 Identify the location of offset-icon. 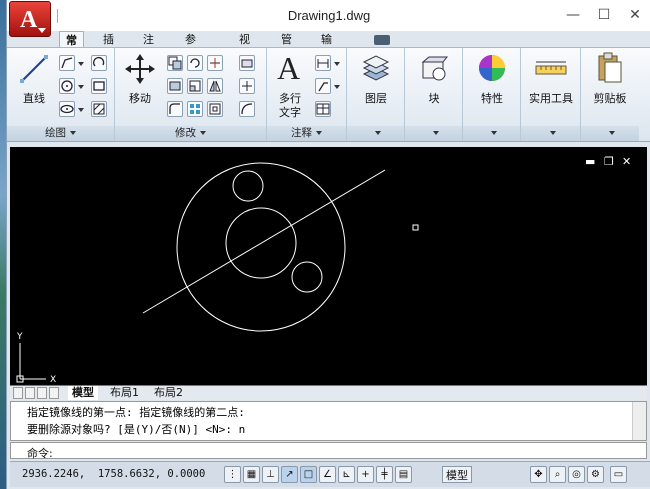
(215, 109).